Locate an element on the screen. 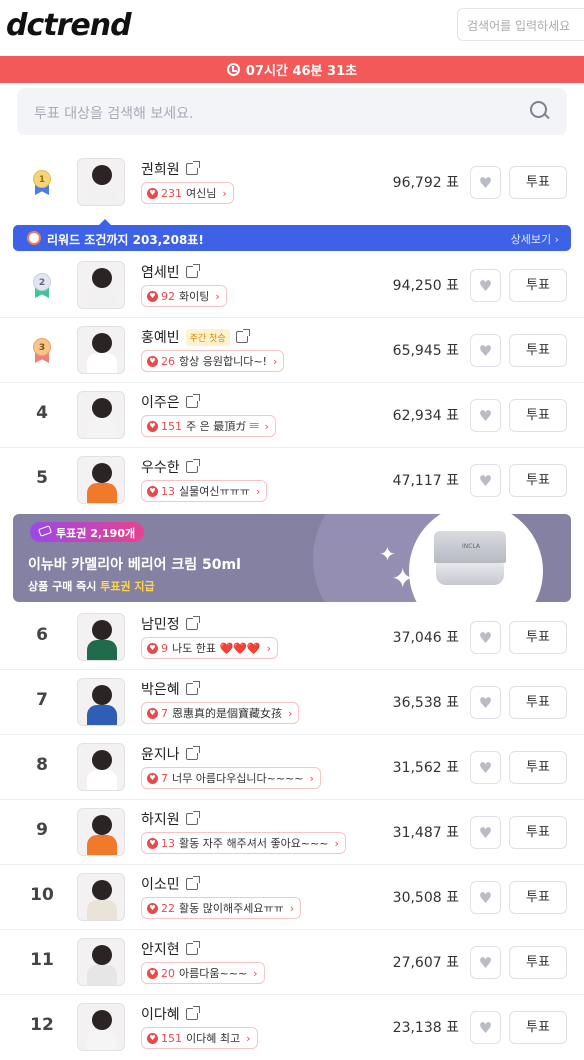 This screenshot has height=1060, width=584. ranking-row: 4 이주은 ♥ 151 주 은 最頂ガ 𝄘 › 62,934 표 ♥ 투표 is located at coordinates (292, 415).